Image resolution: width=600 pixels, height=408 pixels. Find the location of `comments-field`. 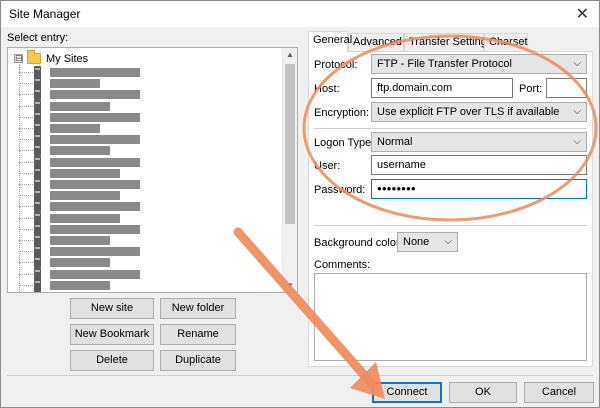

comments-field is located at coordinates (450, 317).